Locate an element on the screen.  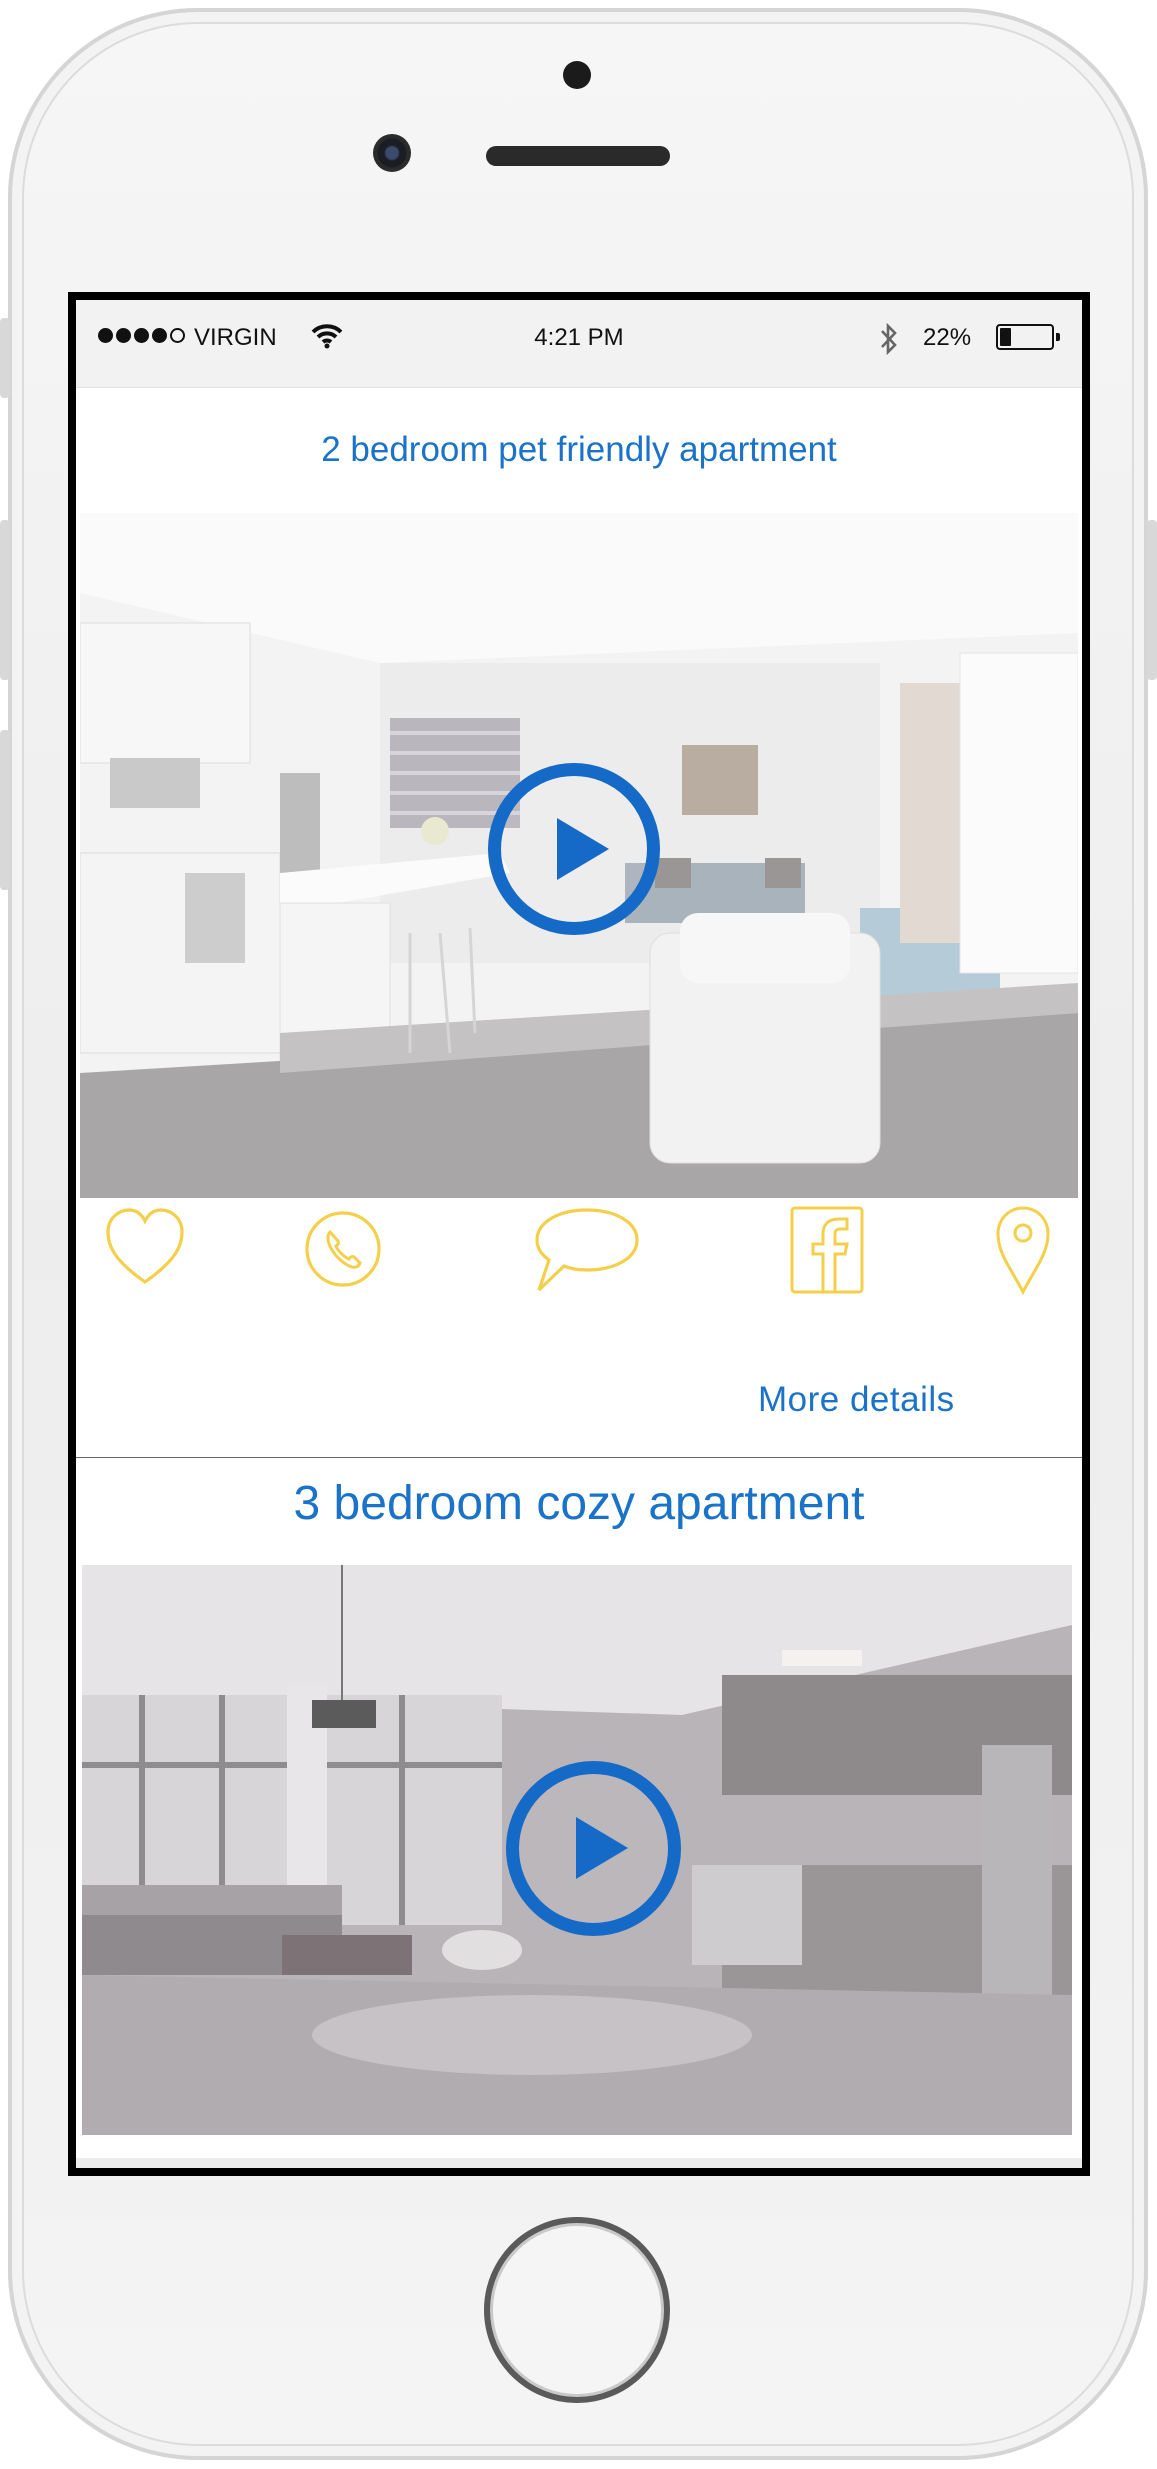
listing-title: 2 bedroom pet friendly apartment is located at coordinates (579, 450).